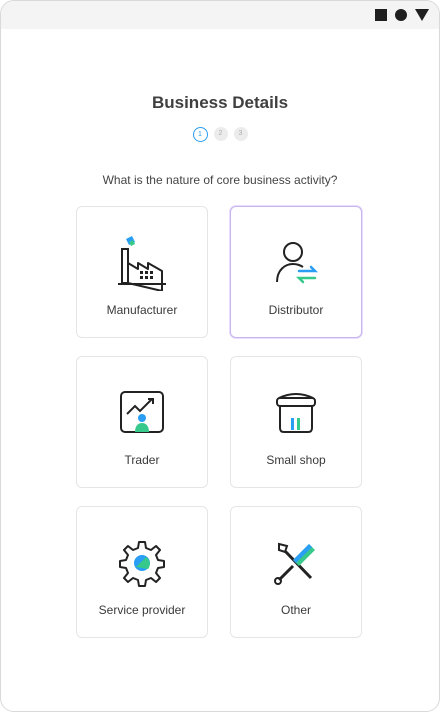  I want to click on option-card-other: Other, so click(296, 572).